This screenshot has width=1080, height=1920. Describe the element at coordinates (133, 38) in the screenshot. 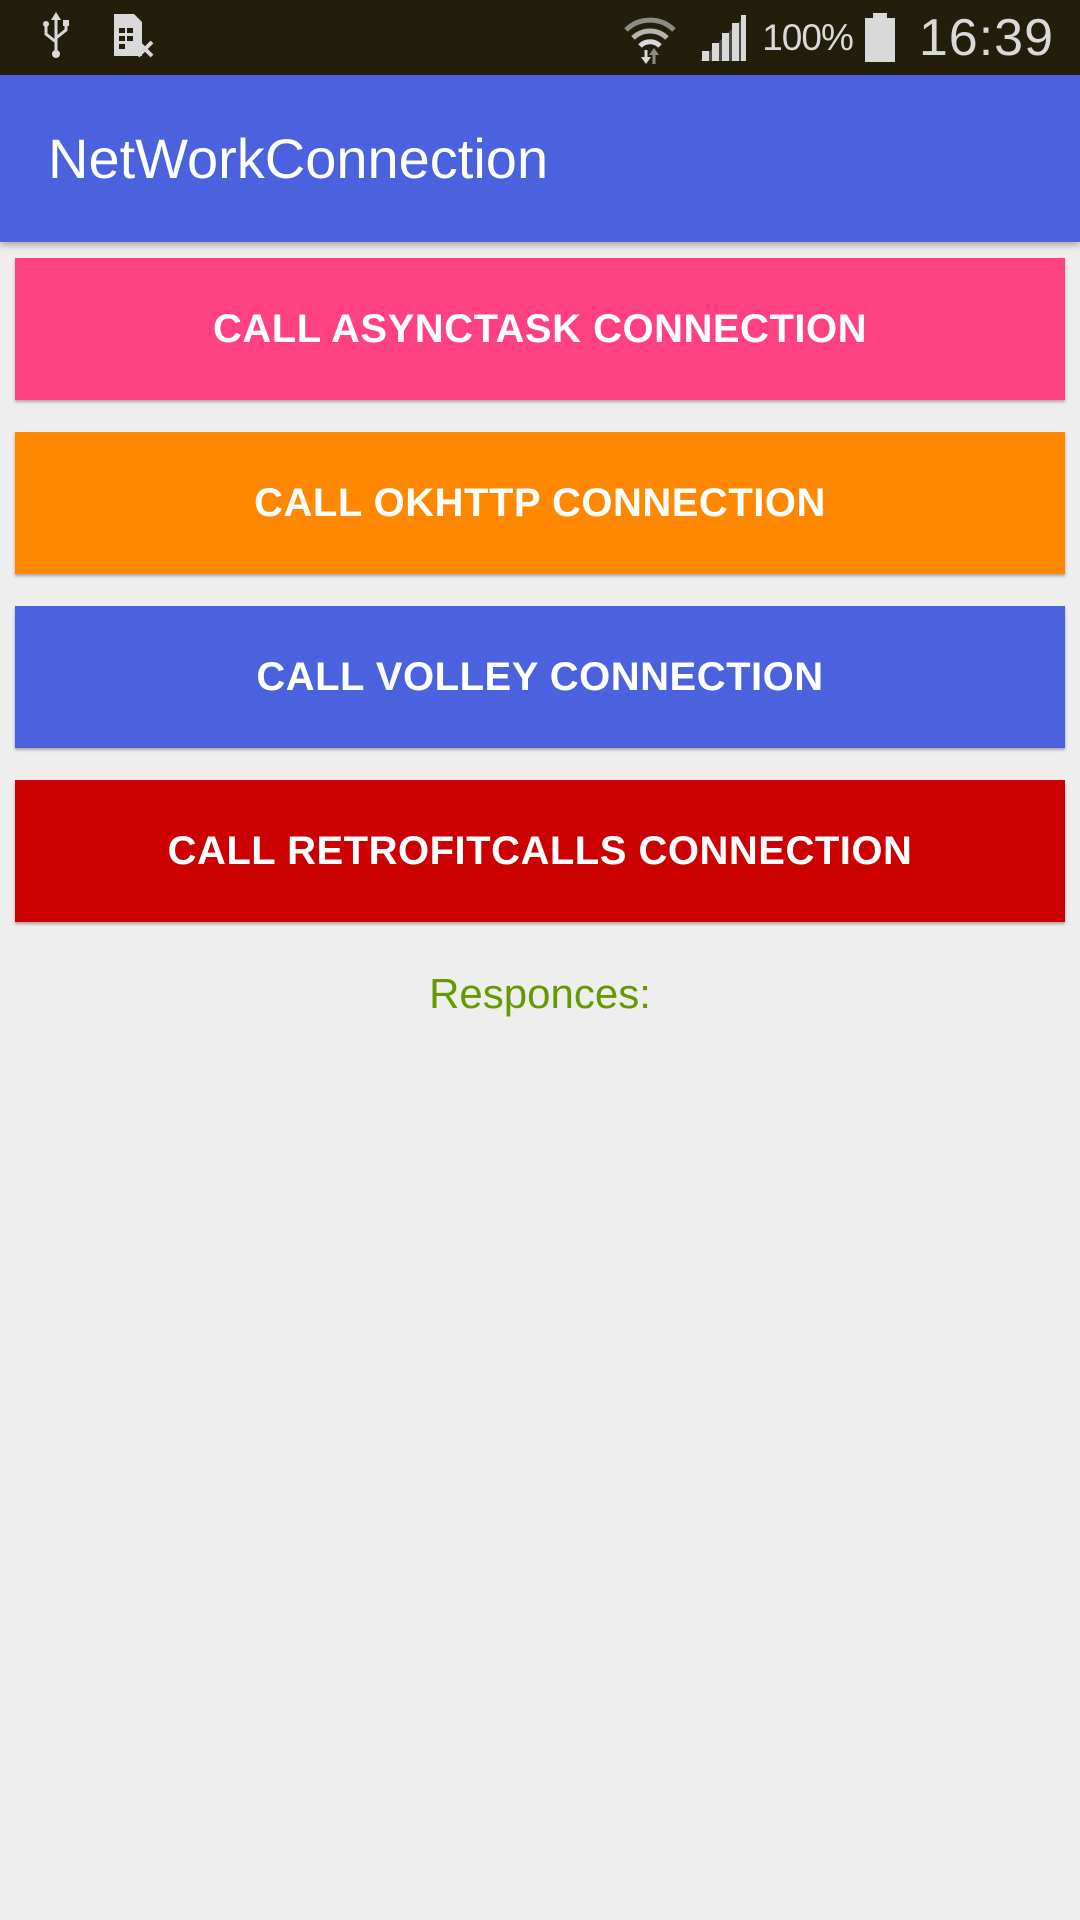

I see `sim-card-missing-icon` at that location.